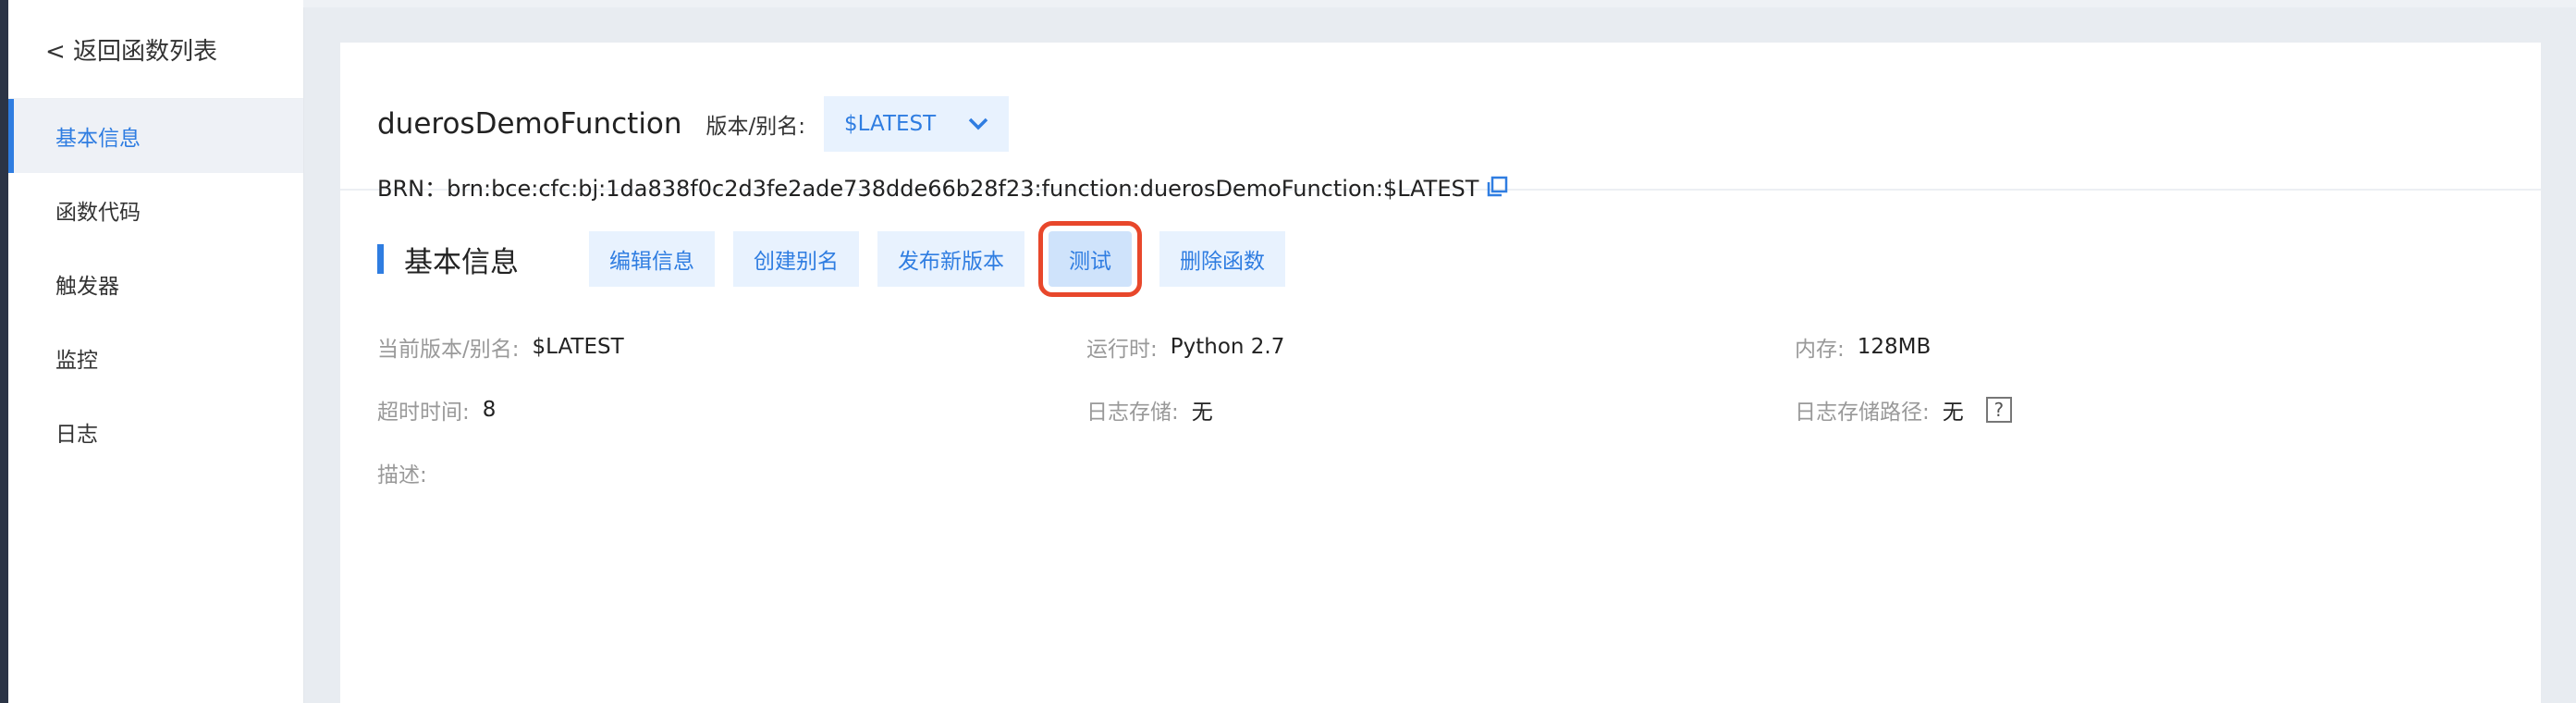  Describe the element at coordinates (76, 435) in the screenshot. I see `sidebar-item-label: 日志` at that location.